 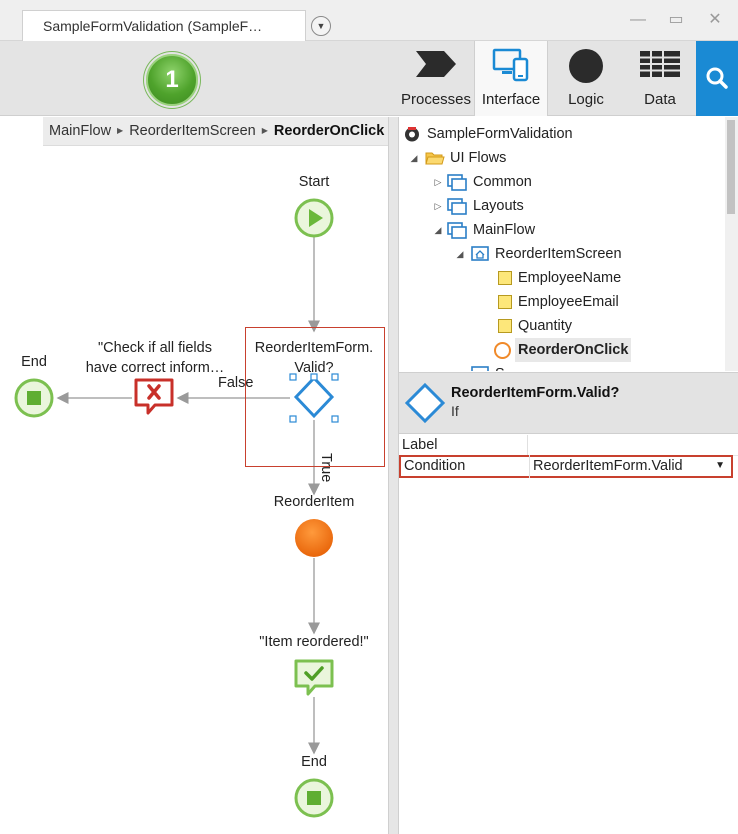 I want to click on tree-item-common: ▷ Common, so click(x=562, y=182).